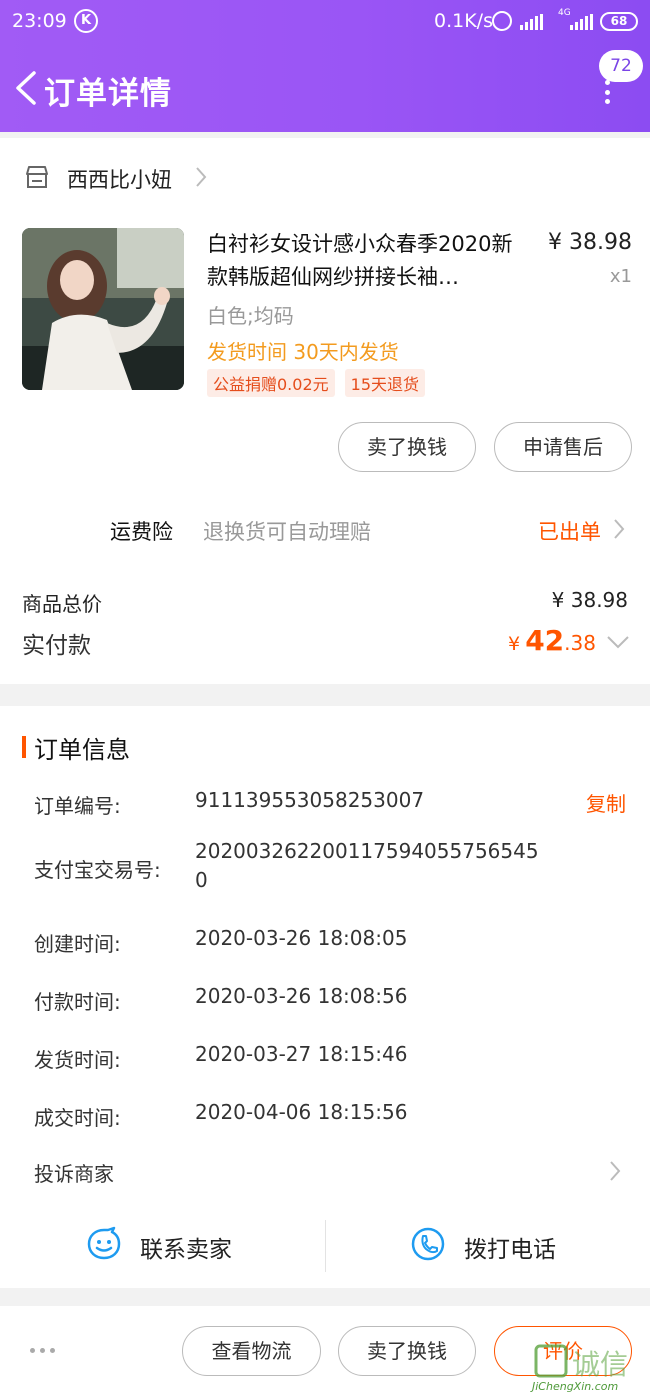 The image size is (650, 1396). Describe the element at coordinates (514, 644) in the screenshot. I see `paid-currency: ¥` at that location.